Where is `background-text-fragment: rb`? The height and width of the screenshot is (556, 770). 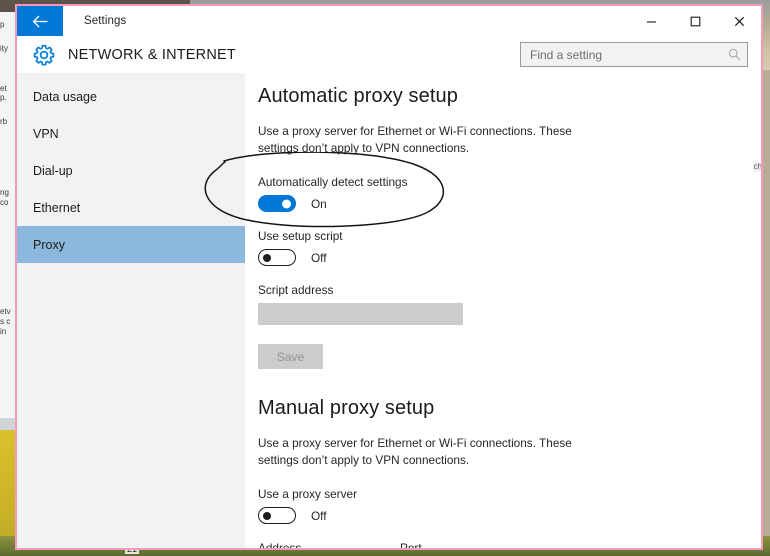
background-text-fragment: rb is located at coordinates (4, 121).